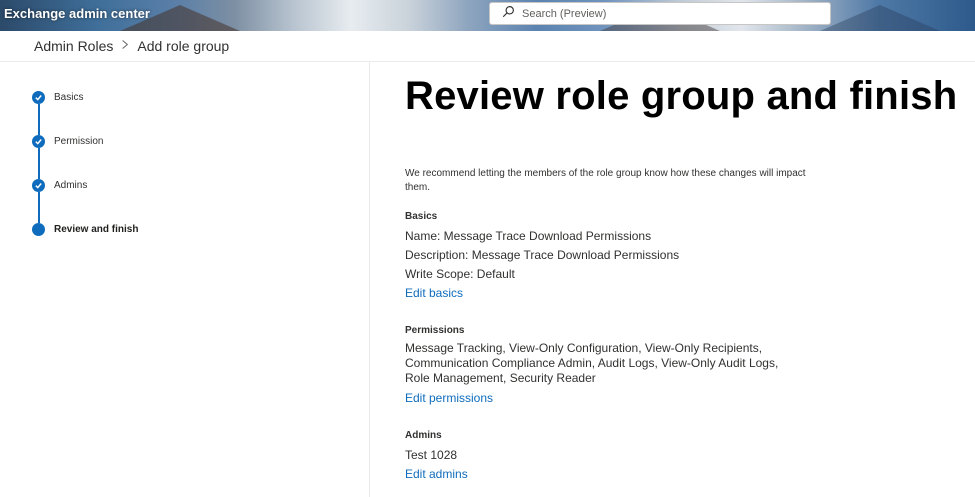 The height and width of the screenshot is (497, 975). Describe the element at coordinates (681, 96) in the screenshot. I see `page-title: Review role group and finish` at that location.